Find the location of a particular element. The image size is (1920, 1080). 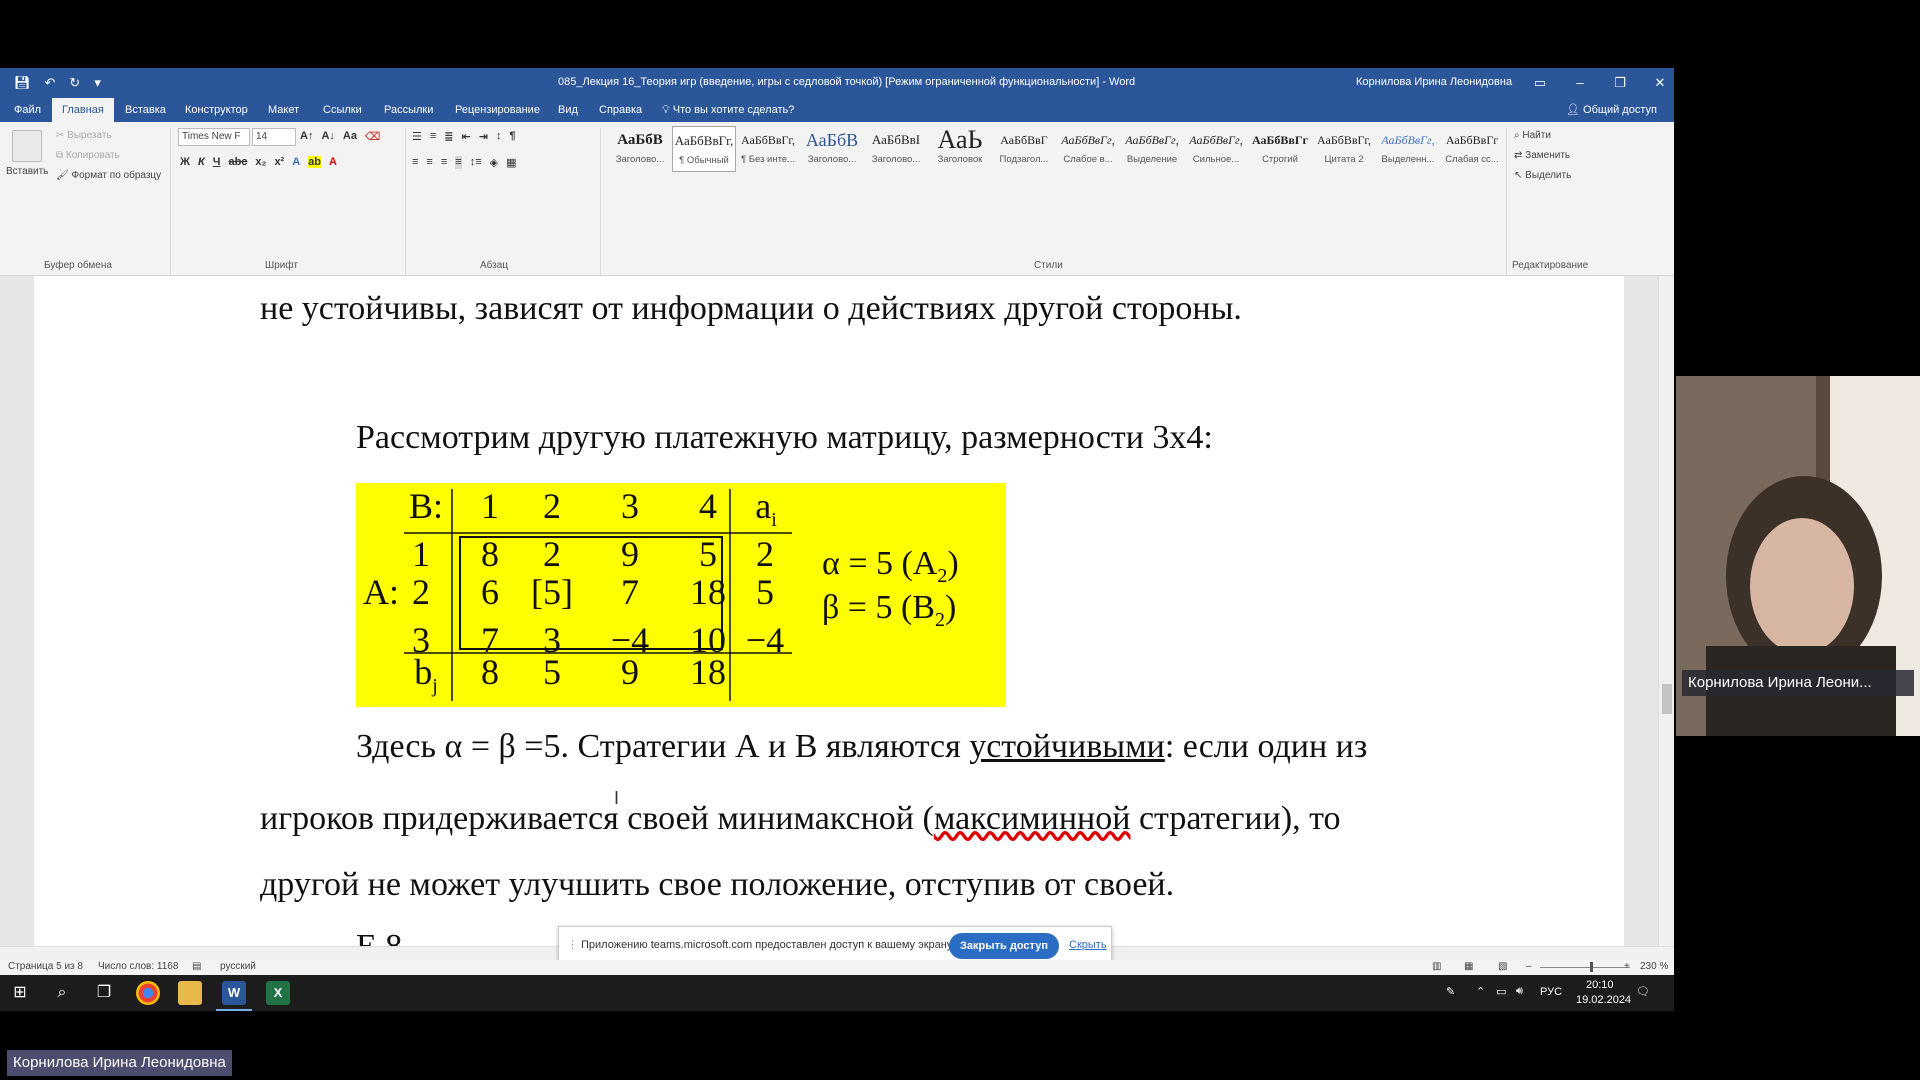

print-layout-icon: ▦ is located at coordinates (1468, 966).